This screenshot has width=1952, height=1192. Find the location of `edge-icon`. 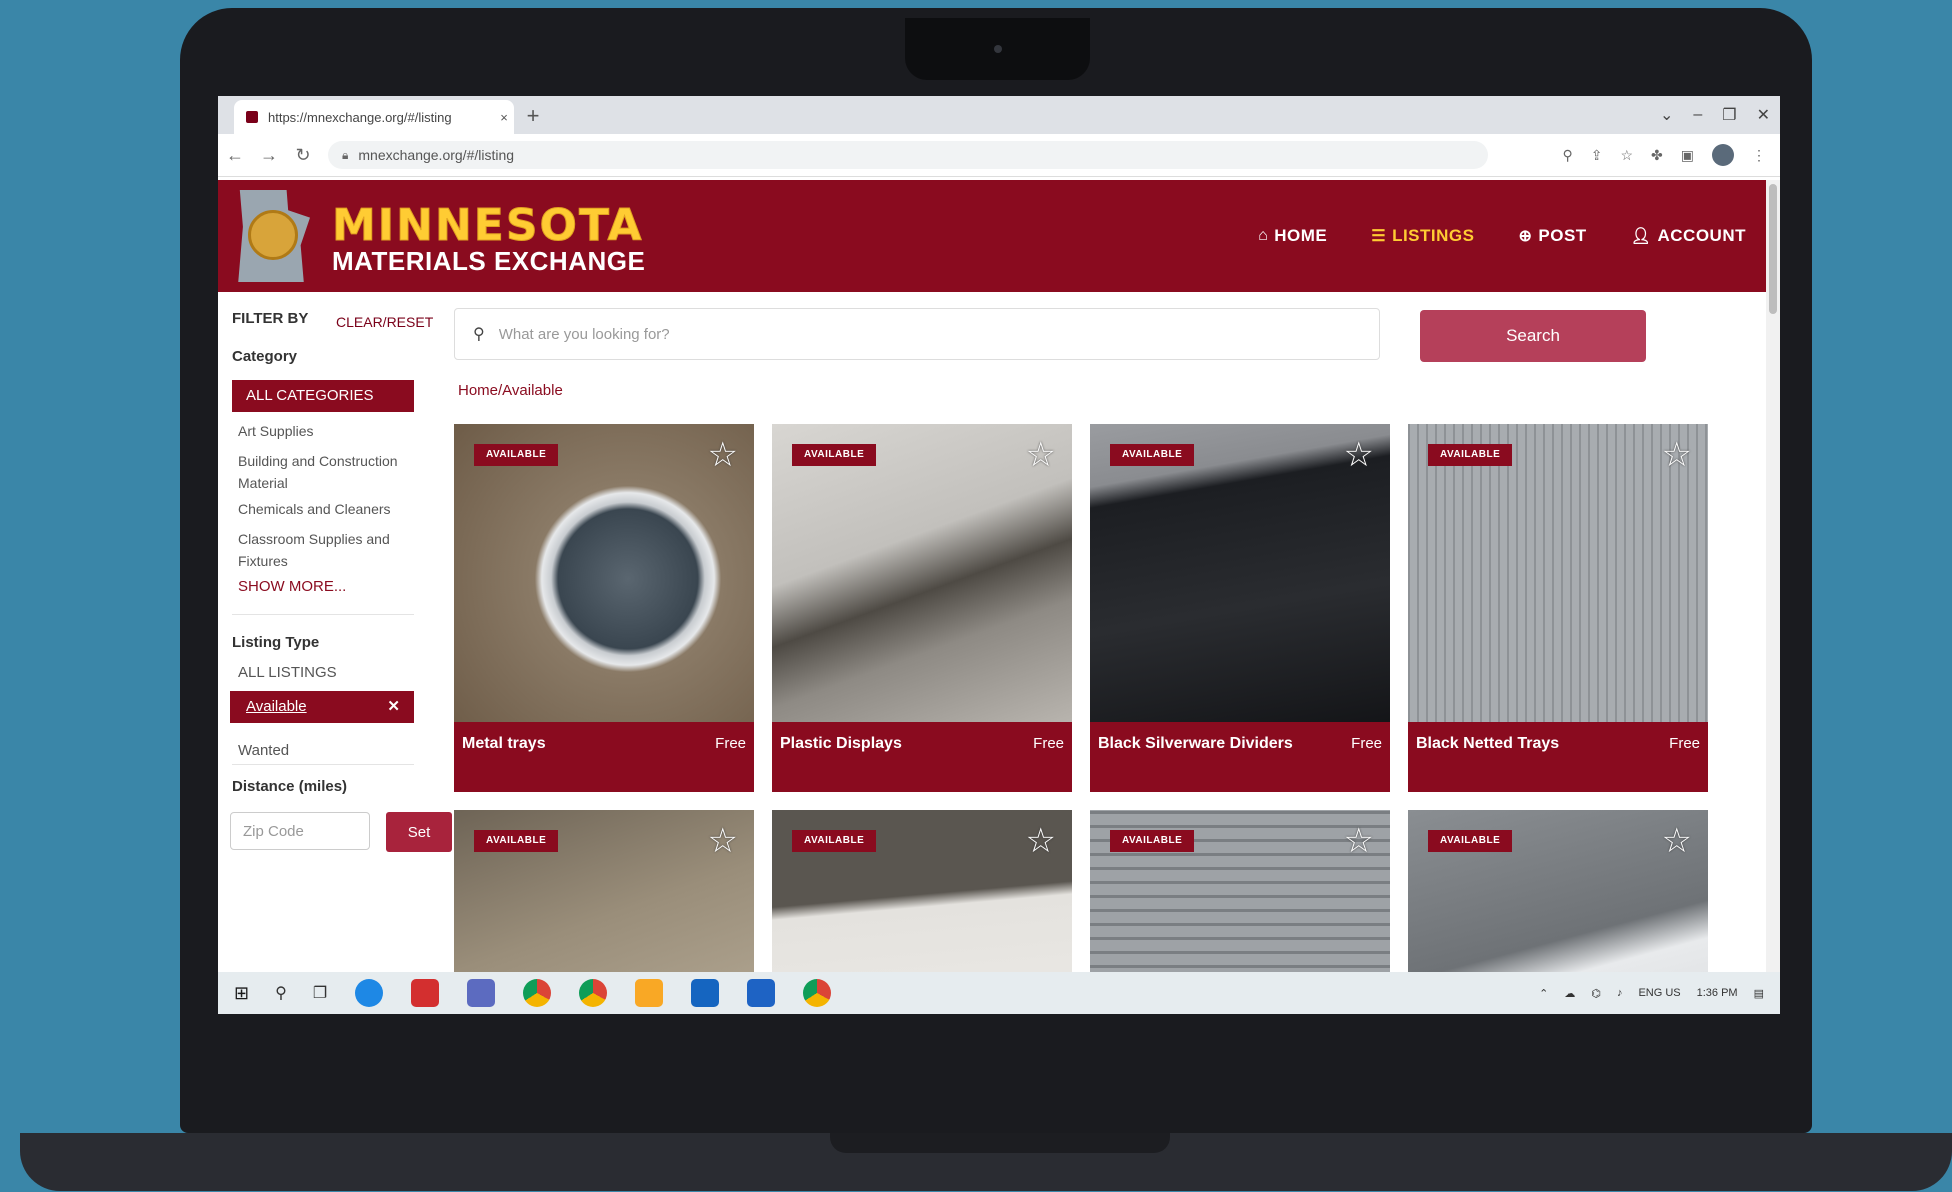

edge-icon is located at coordinates (369, 993).